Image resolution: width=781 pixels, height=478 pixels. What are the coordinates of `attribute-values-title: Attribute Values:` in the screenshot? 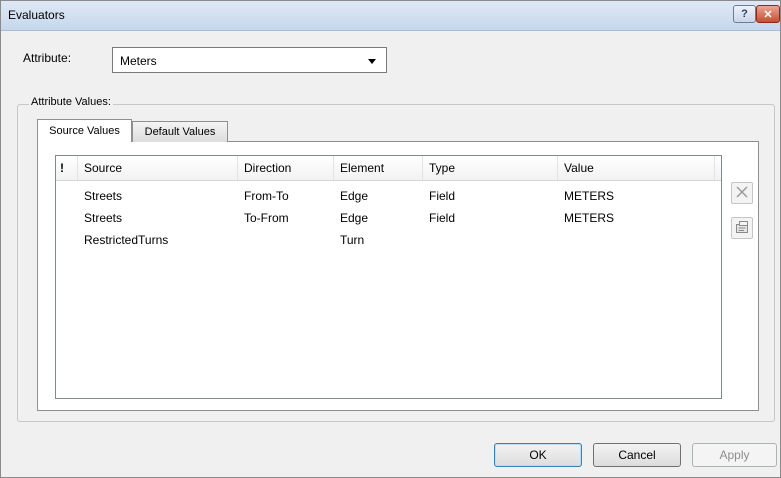 It's located at (71, 102).